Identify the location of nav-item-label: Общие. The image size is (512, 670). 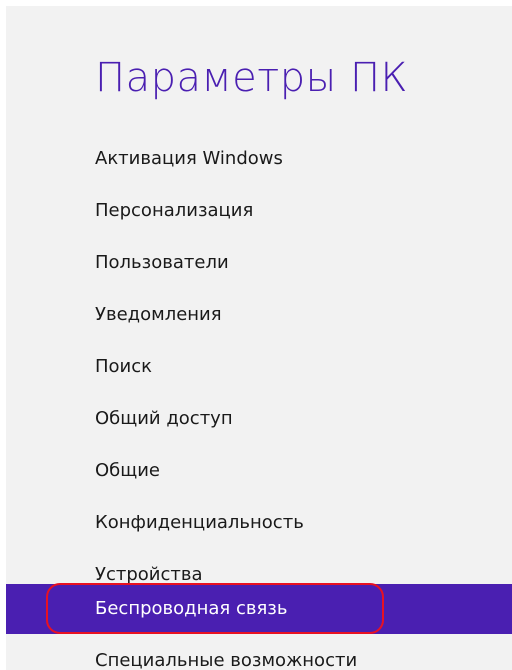
(127, 470).